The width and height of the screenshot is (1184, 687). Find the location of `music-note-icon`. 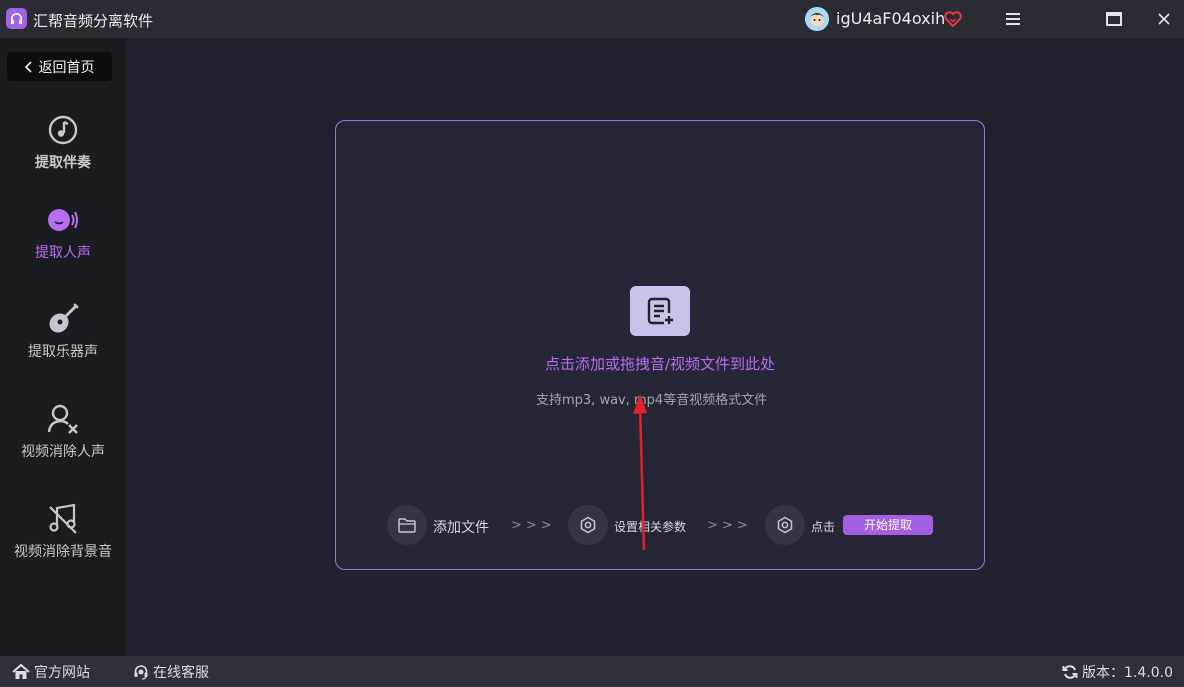

music-note-icon is located at coordinates (63, 130).